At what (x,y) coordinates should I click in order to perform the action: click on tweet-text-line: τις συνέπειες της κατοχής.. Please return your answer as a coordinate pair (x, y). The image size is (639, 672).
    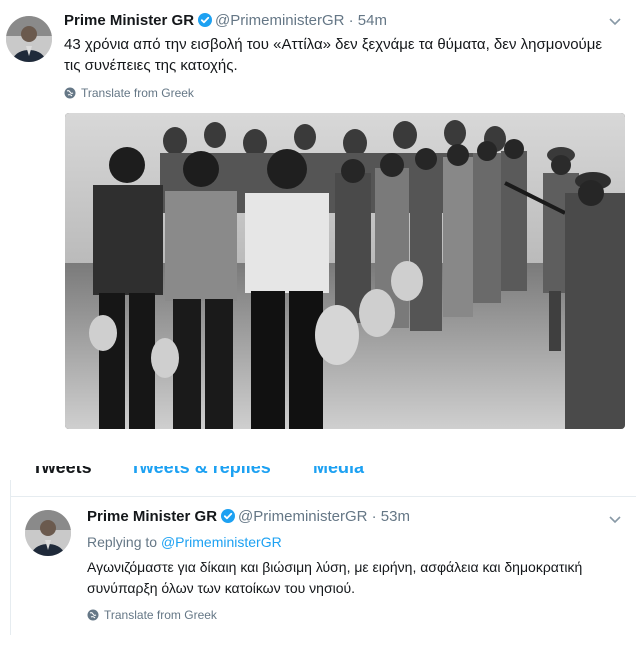
    Looking at the image, I should click on (151, 65).